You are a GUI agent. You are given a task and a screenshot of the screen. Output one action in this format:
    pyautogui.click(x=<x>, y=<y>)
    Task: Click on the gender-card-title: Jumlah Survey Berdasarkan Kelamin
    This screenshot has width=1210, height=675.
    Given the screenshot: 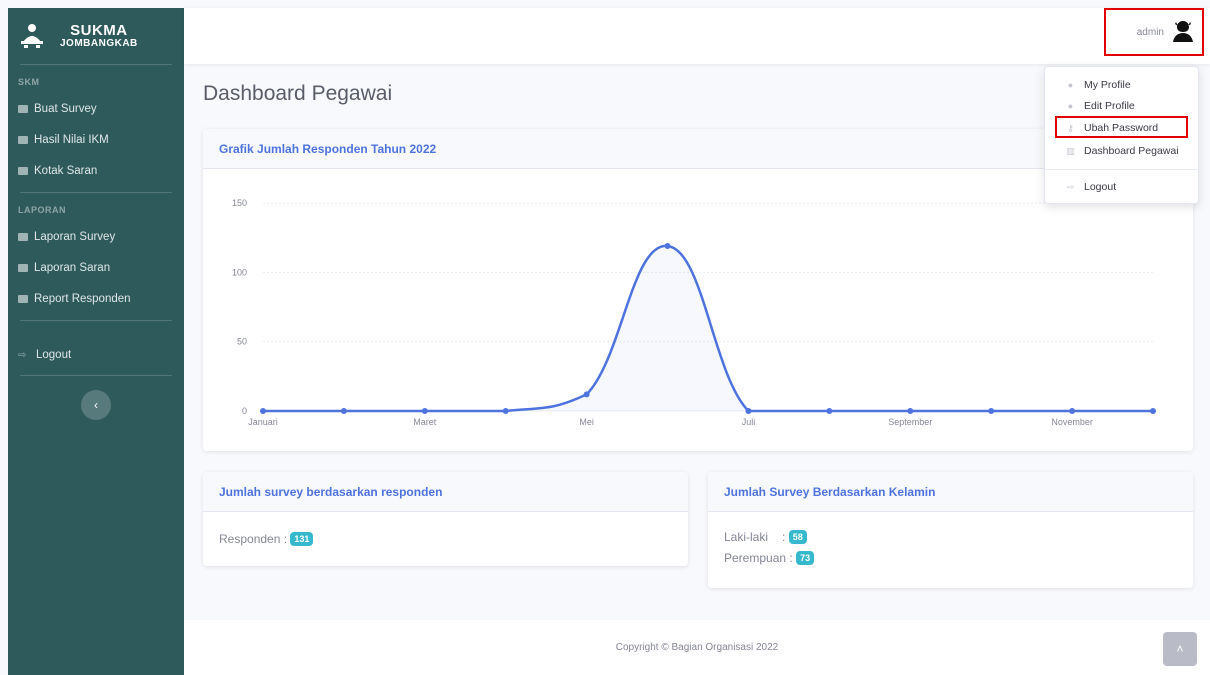 What is the action you would take?
    pyautogui.click(x=950, y=492)
    